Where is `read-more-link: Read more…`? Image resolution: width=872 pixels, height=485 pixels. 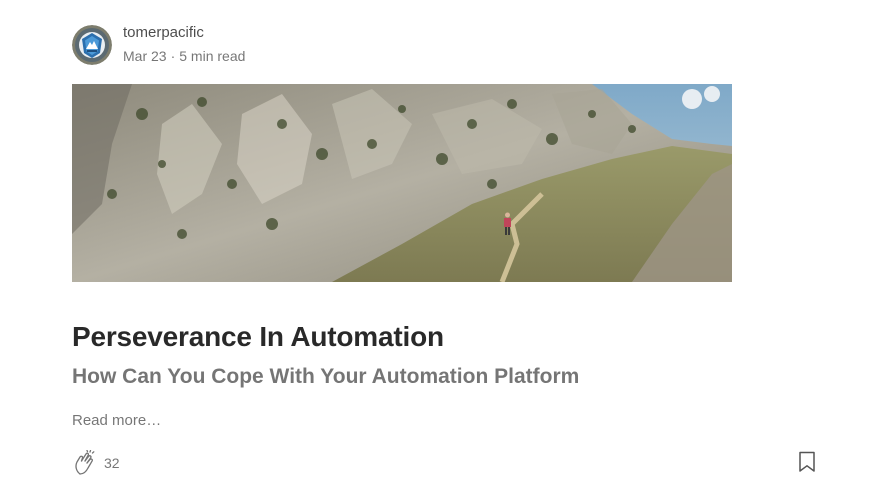 read-more-link: Read more… is located at coordinates (116, 421).